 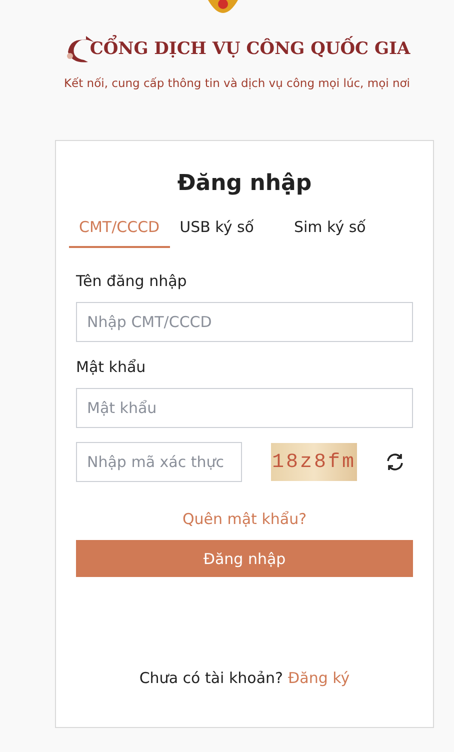 What do you see at coordinates (217, 229) in the screenshot?
I see `login-tab: USB ký số` at bounding box center [217, 229].